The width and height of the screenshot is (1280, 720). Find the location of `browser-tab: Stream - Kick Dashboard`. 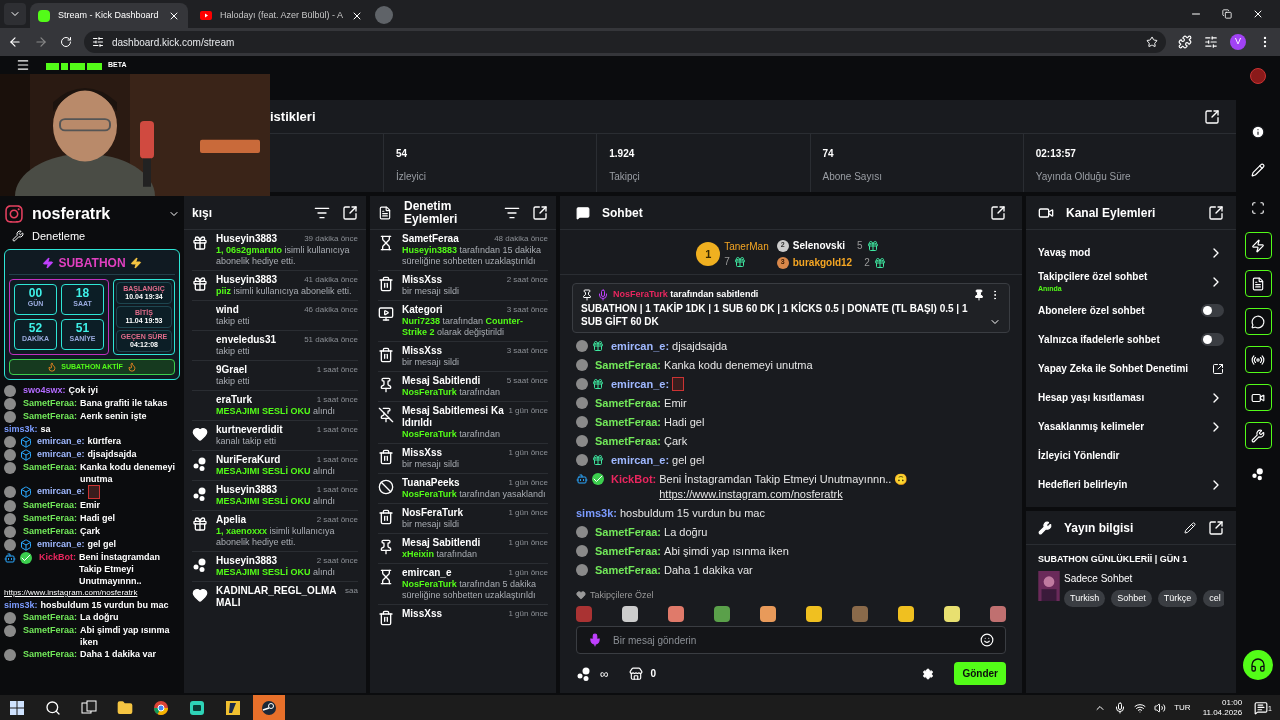

browser-tab: Stream - Kick Dashboard is located at coordinates (109, 15).